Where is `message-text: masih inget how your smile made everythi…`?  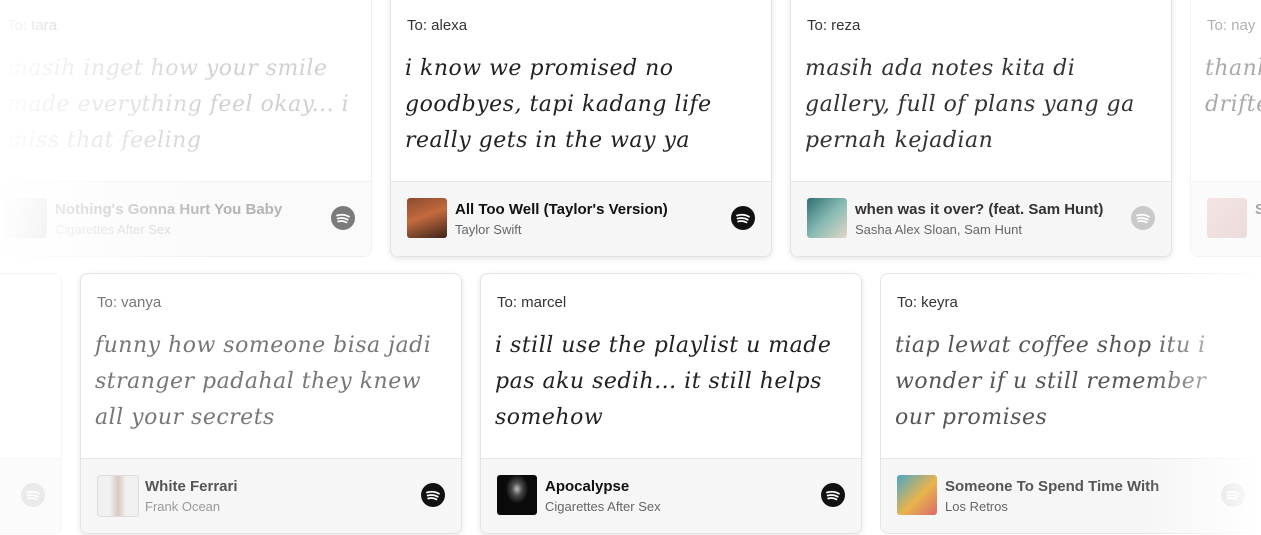 message-text: masih inget how your smile made everythi… is located at coordinates (178, 104).